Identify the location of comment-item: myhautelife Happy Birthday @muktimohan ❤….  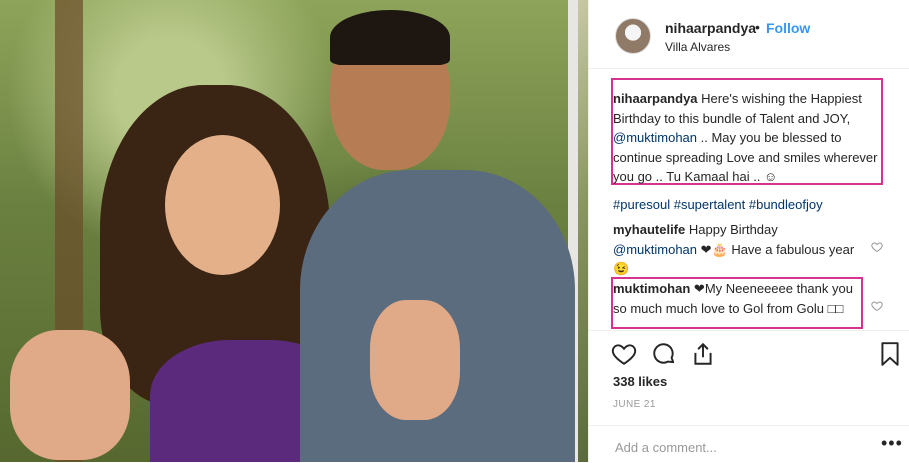
(738, 249).